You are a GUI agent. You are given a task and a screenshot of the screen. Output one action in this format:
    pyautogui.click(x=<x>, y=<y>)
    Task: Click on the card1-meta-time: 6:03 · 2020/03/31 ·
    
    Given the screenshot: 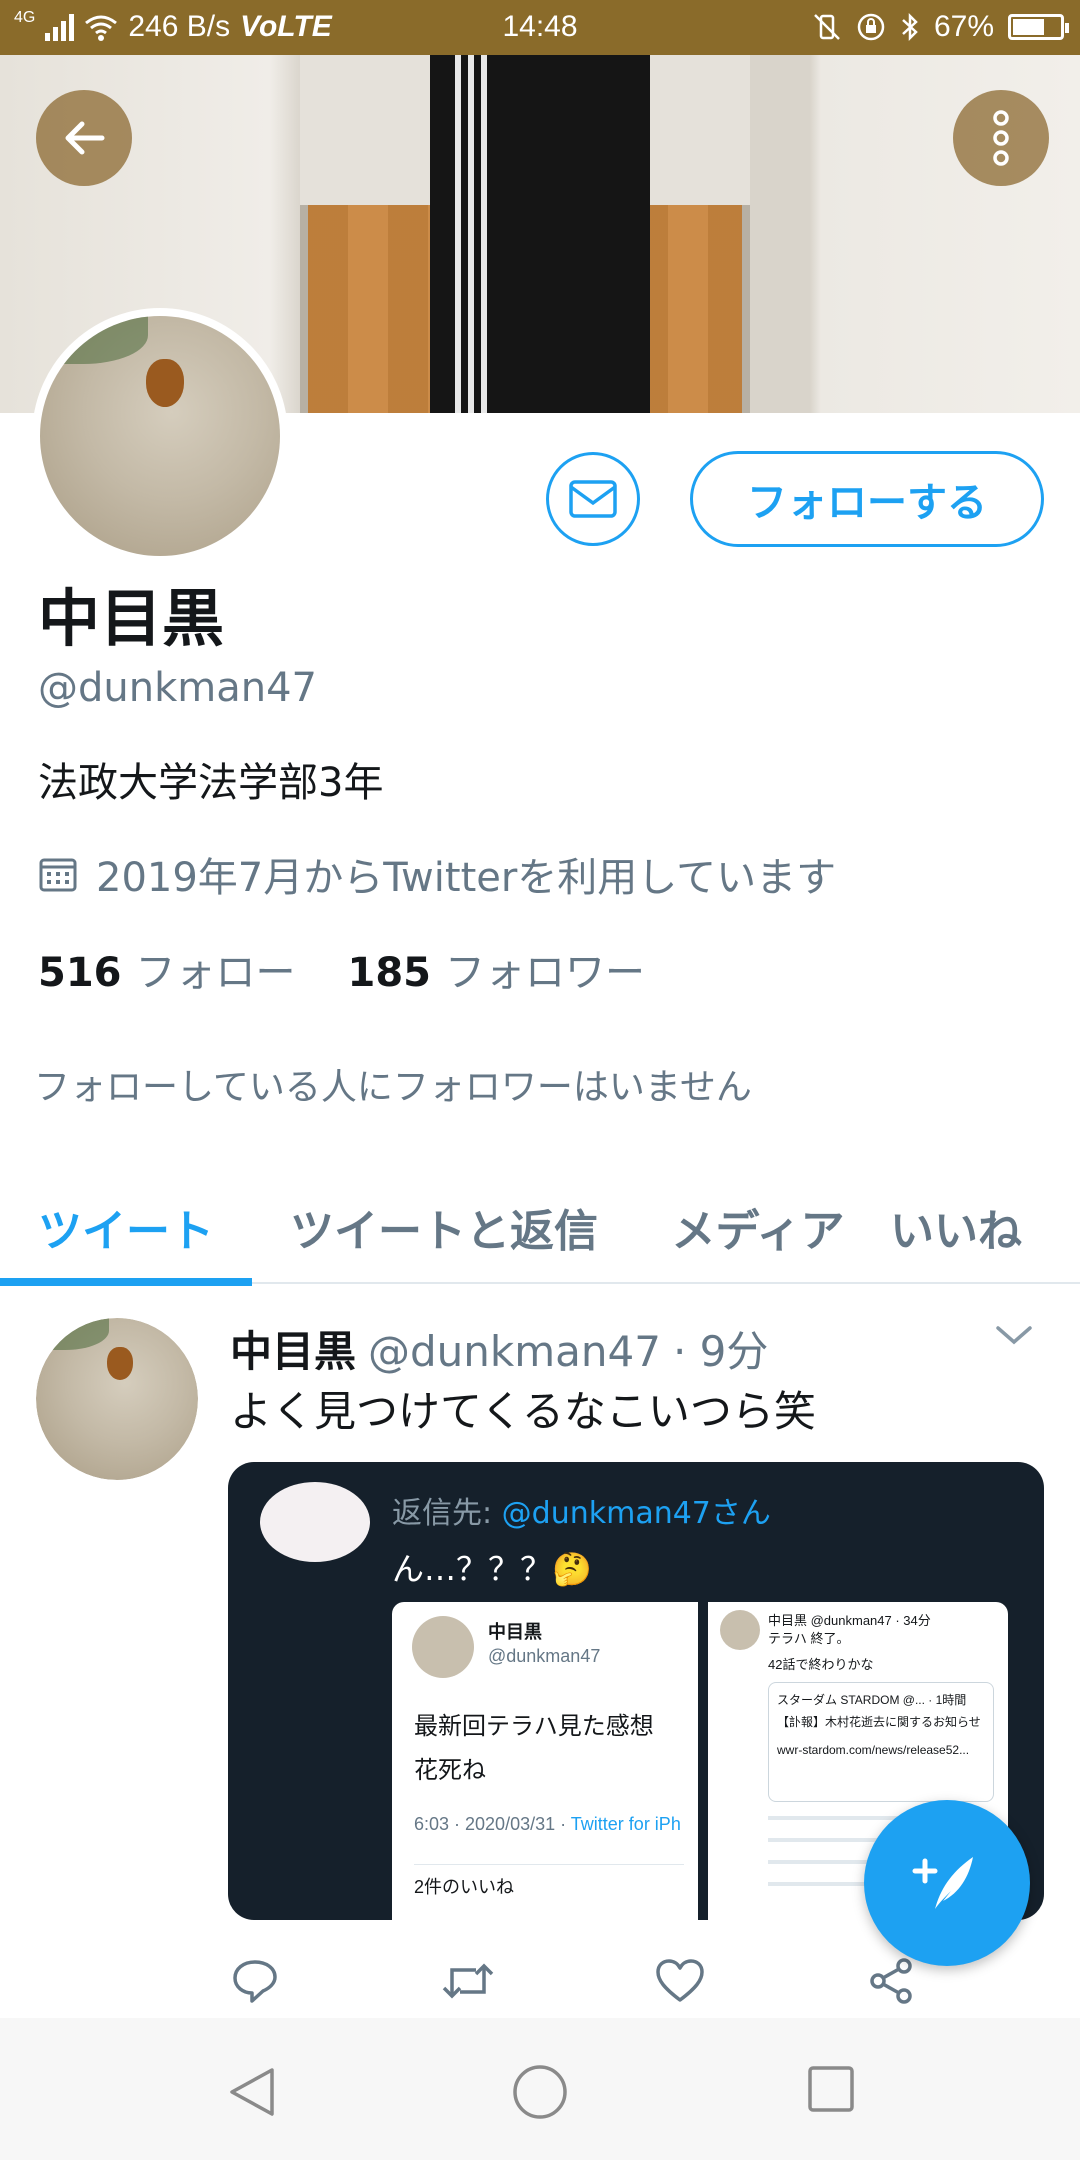 What is the action you would take?
    pyautogui.click(x=492, y=1824)
    